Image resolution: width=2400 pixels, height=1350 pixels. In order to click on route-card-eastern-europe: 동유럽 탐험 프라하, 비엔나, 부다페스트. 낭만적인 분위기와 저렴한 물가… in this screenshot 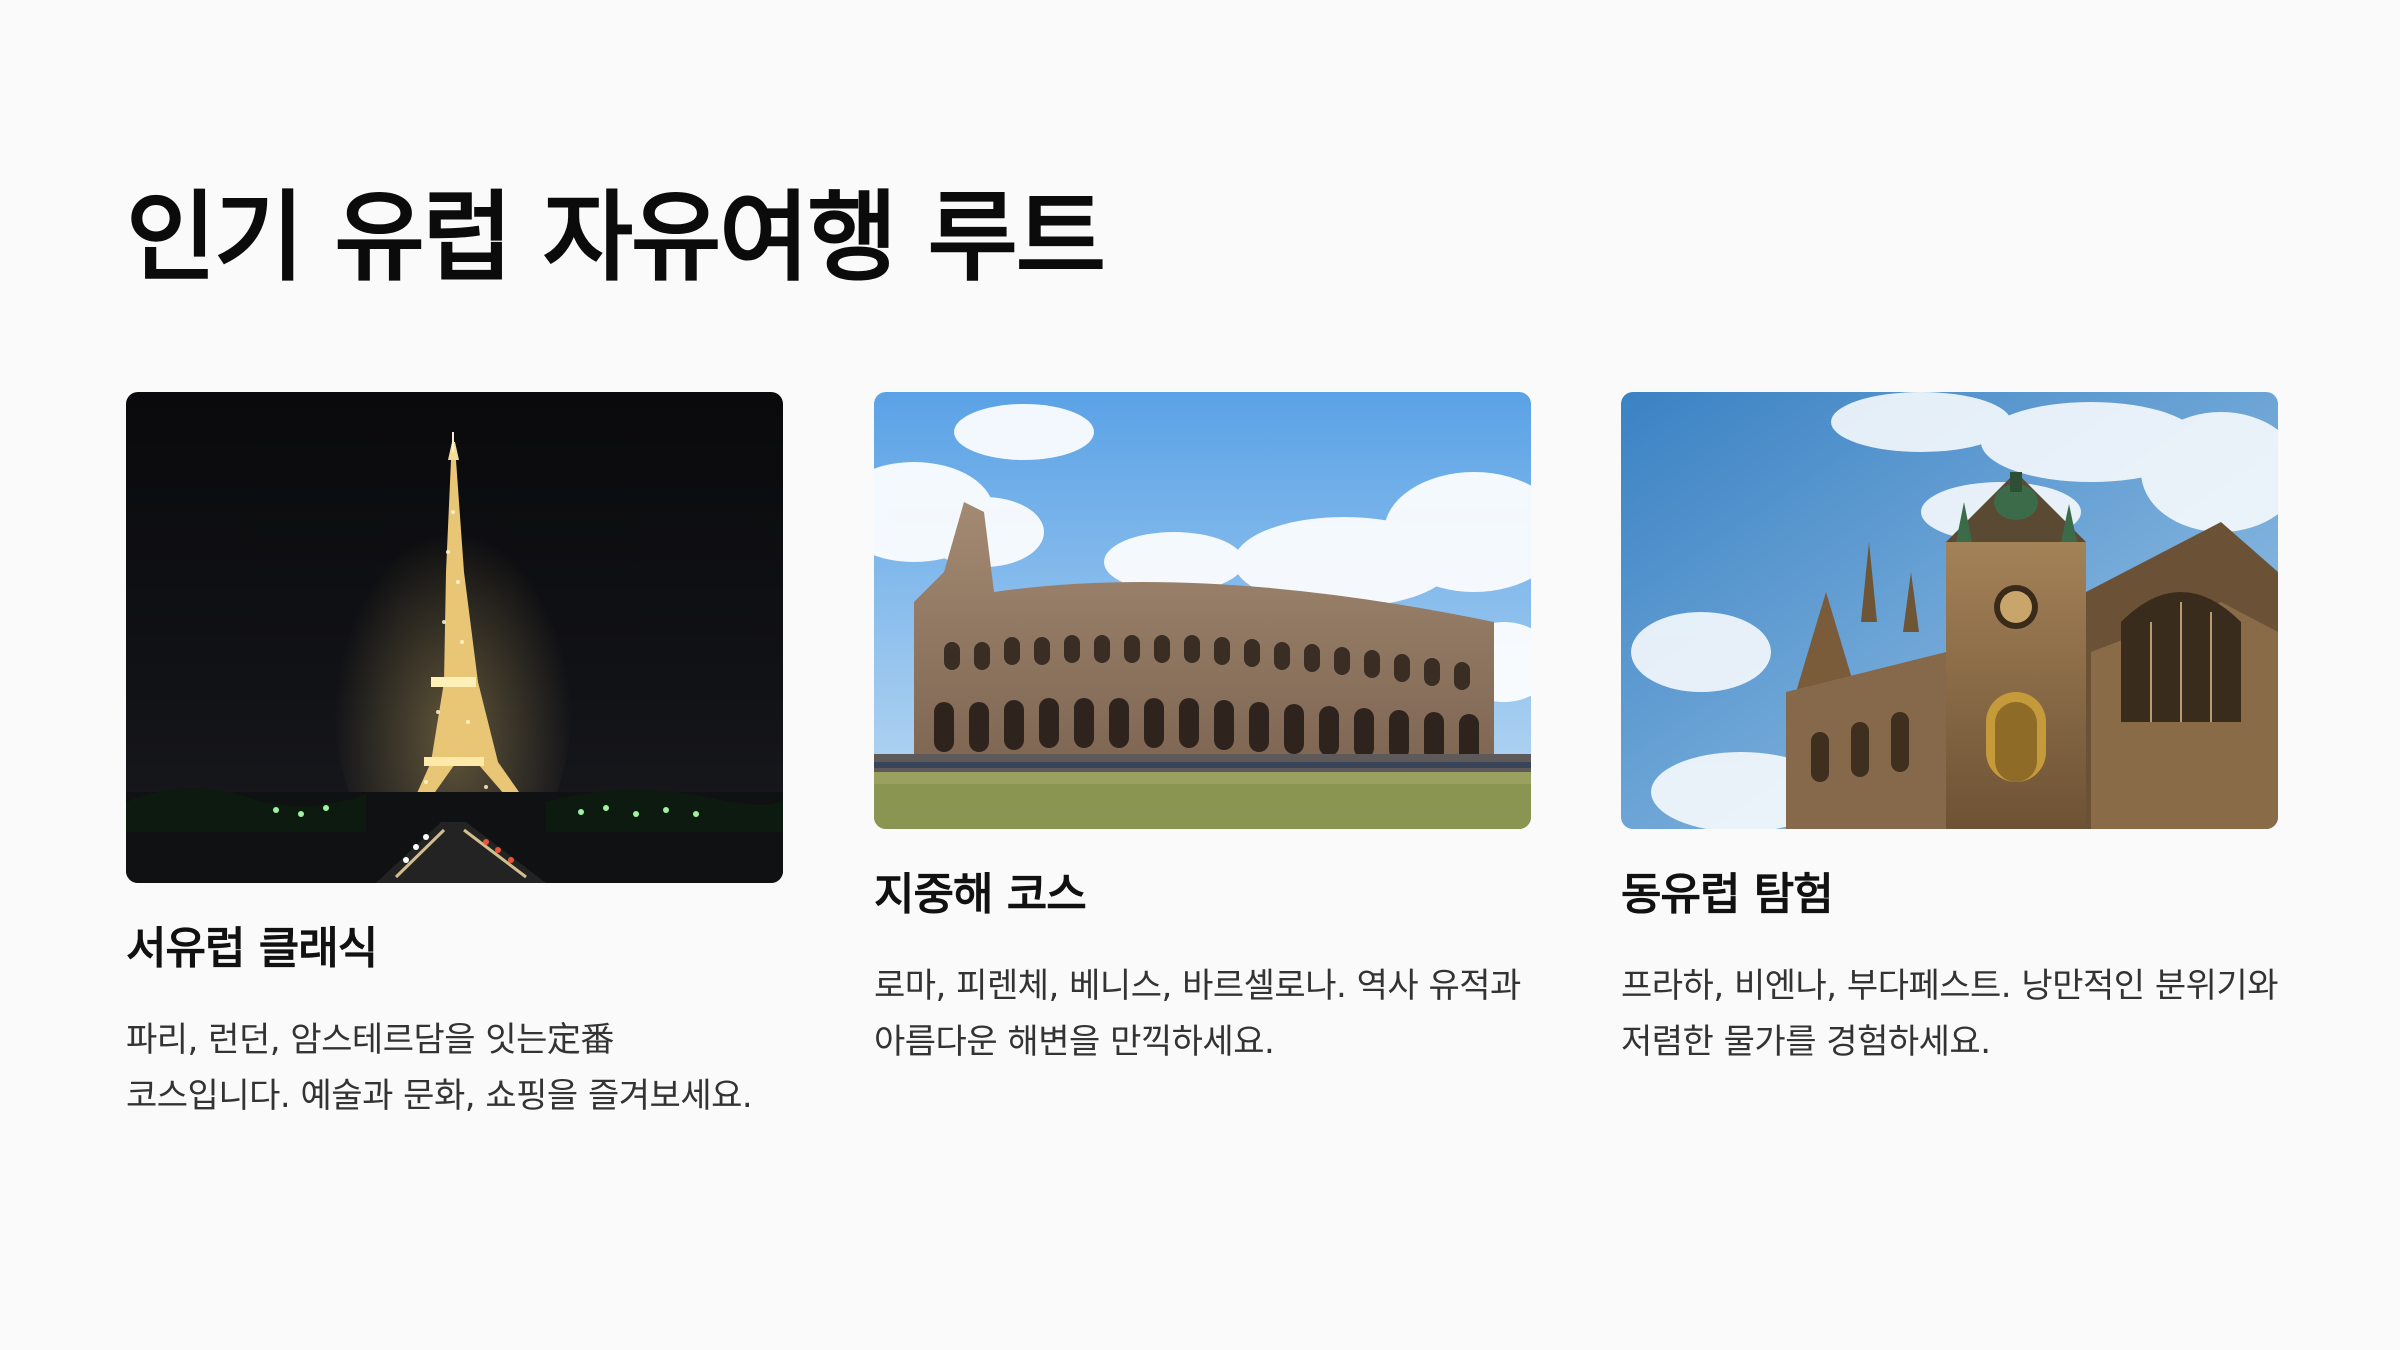, I will do `click(1949, 731)`.